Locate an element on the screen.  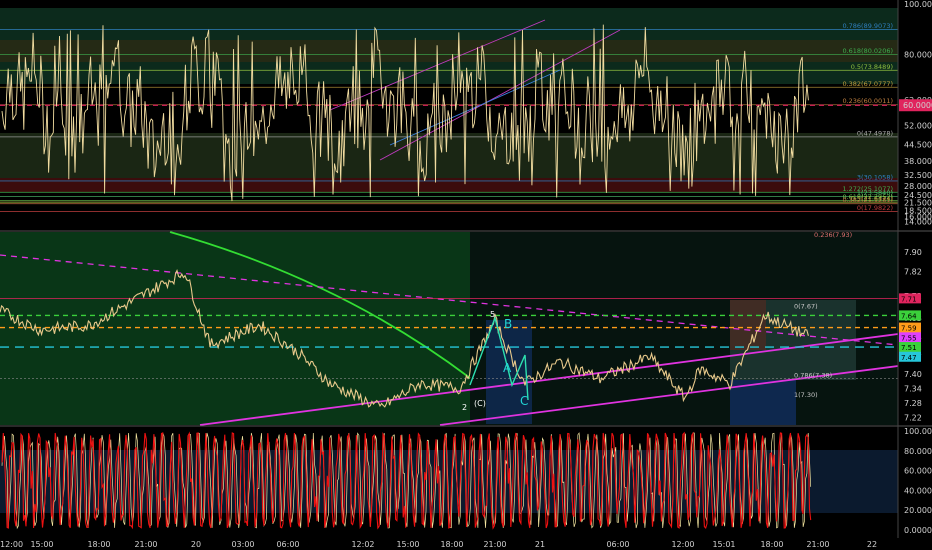
bottom-y-tick-label: 60.0000 is located at coordinates (918, 471).